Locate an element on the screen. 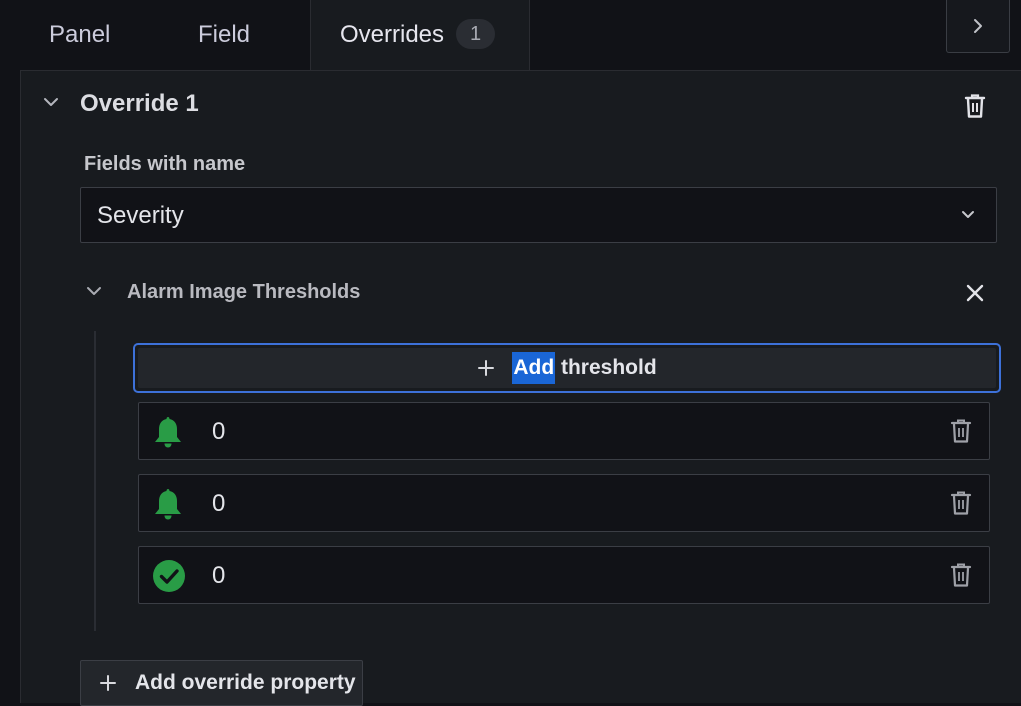 The width and height of the screenshot is (1021, 706). collapse-pane-button is located at coordinates (978, 26).